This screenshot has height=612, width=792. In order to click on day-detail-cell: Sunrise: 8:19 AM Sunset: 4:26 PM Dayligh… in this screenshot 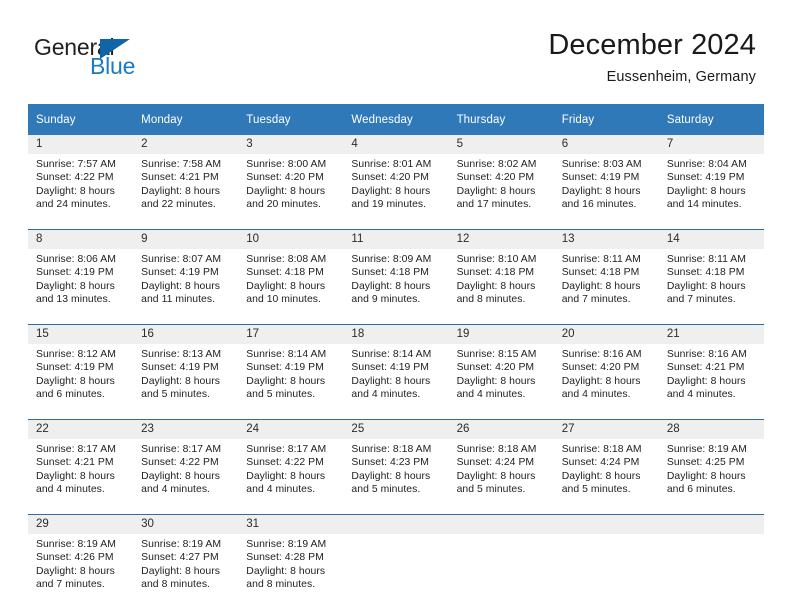, I will do `click(81, 571)`.